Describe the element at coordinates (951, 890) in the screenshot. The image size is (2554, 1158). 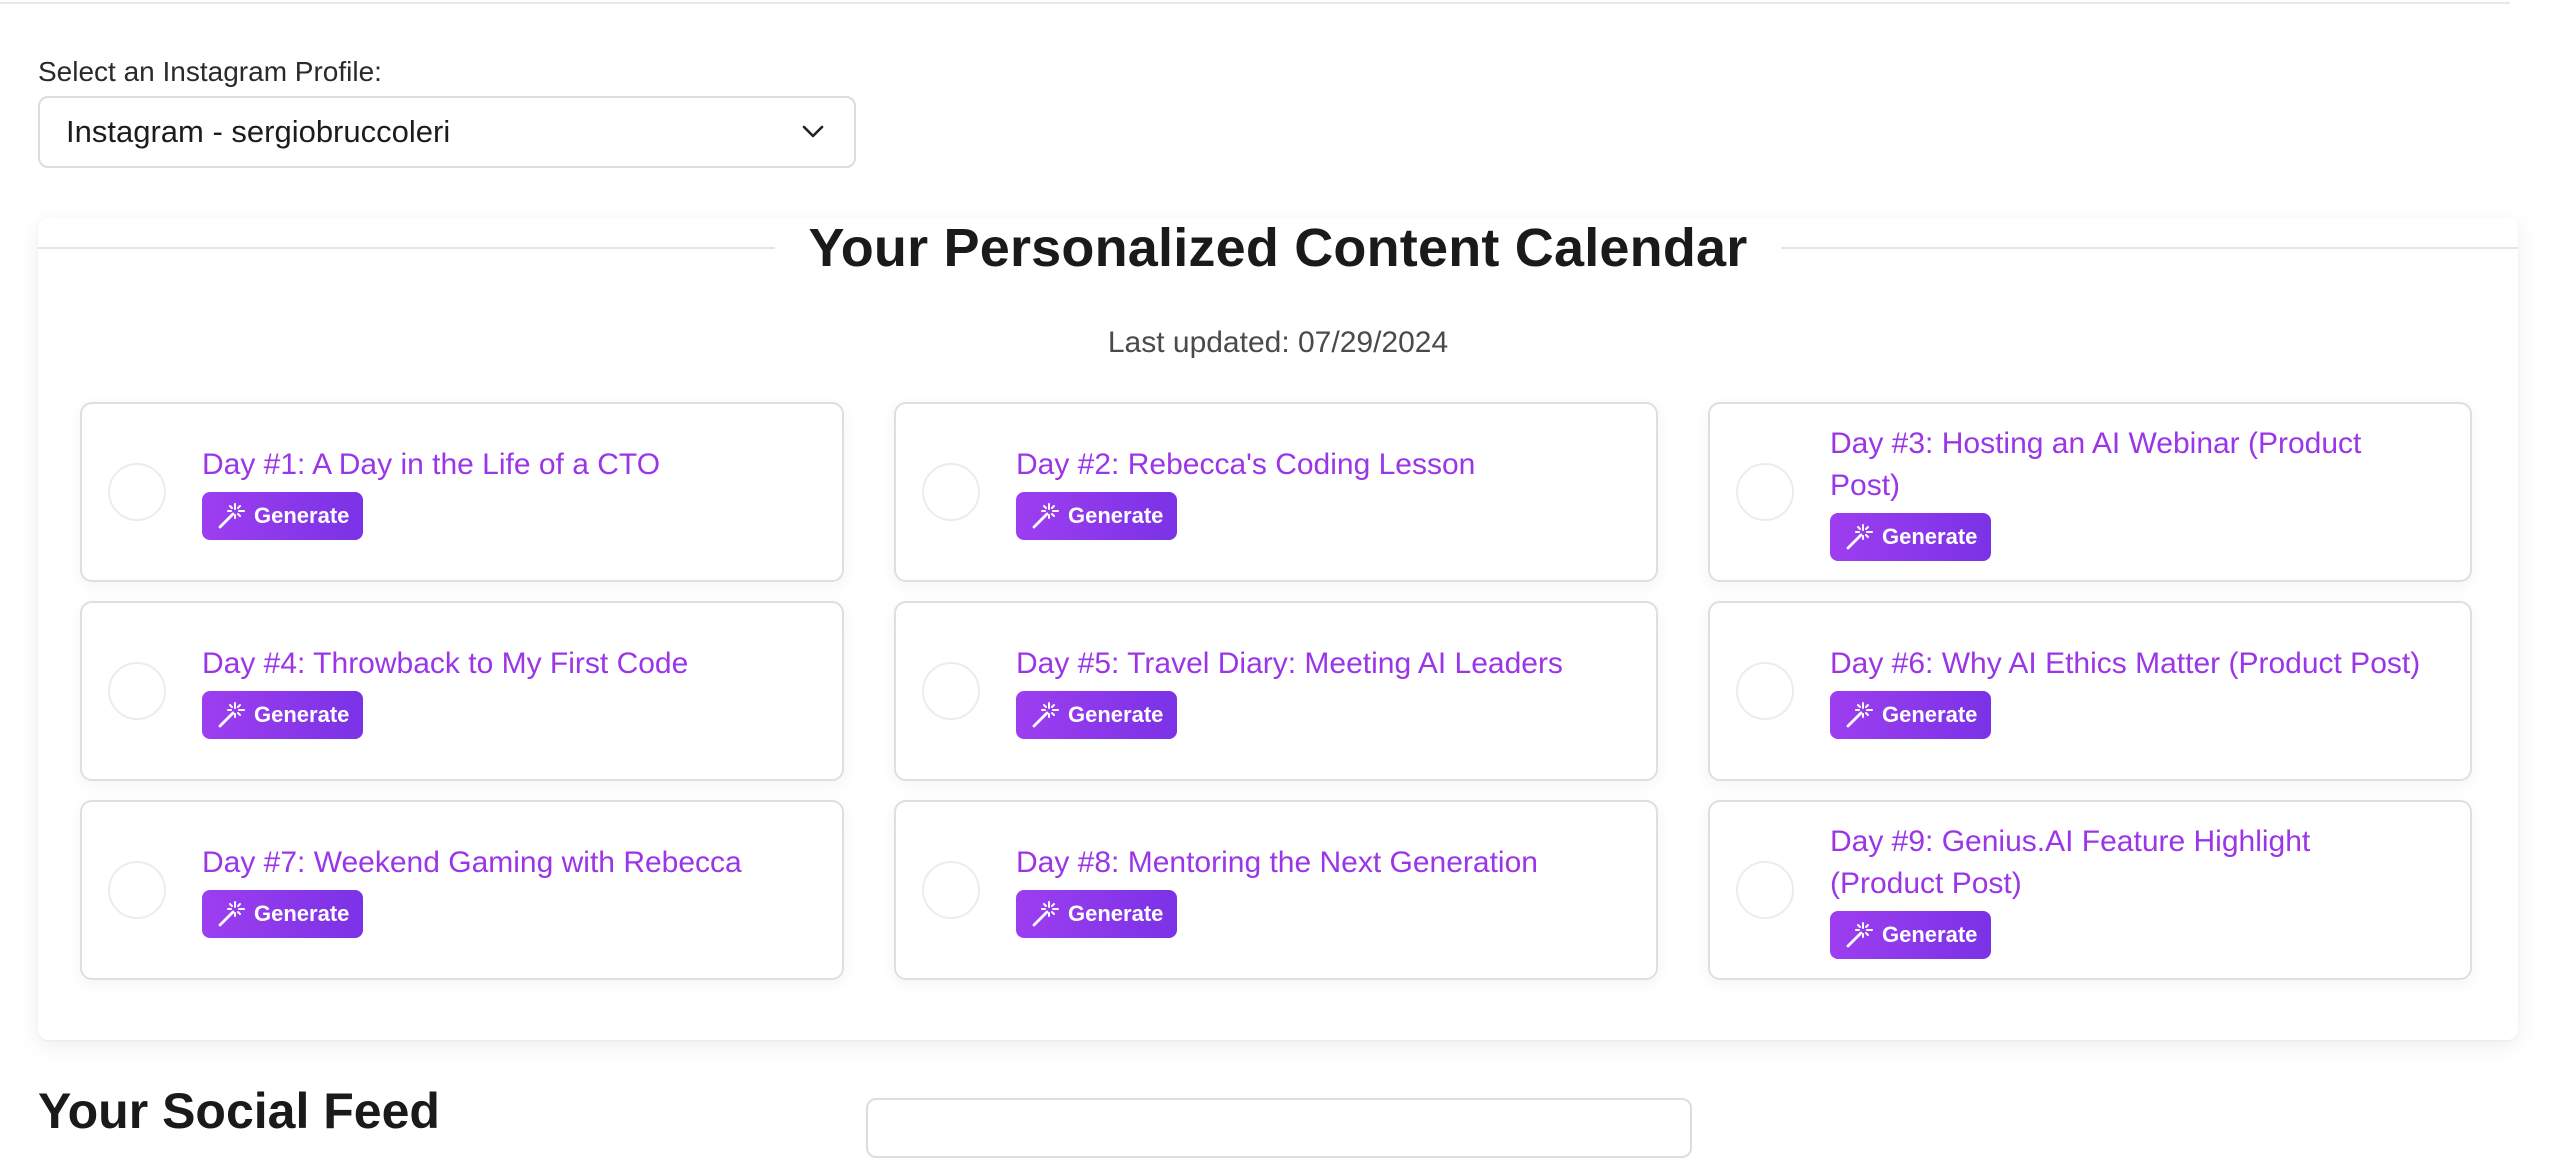
I see `day-8-select-radio` at that location.